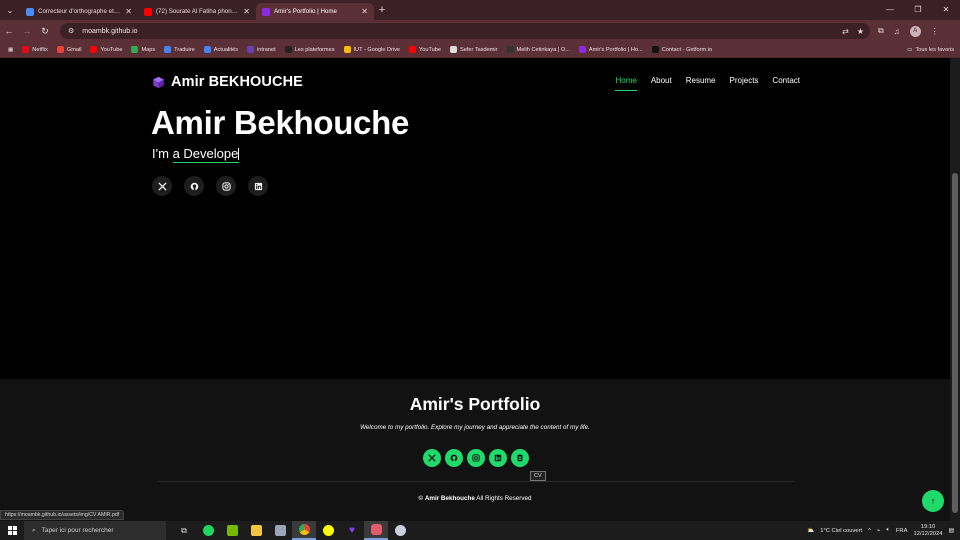 Image resolution: width=960 pixels, height=540 pixels. I want to click on clock: 19:10 12/12/2024, so click(928, 531).